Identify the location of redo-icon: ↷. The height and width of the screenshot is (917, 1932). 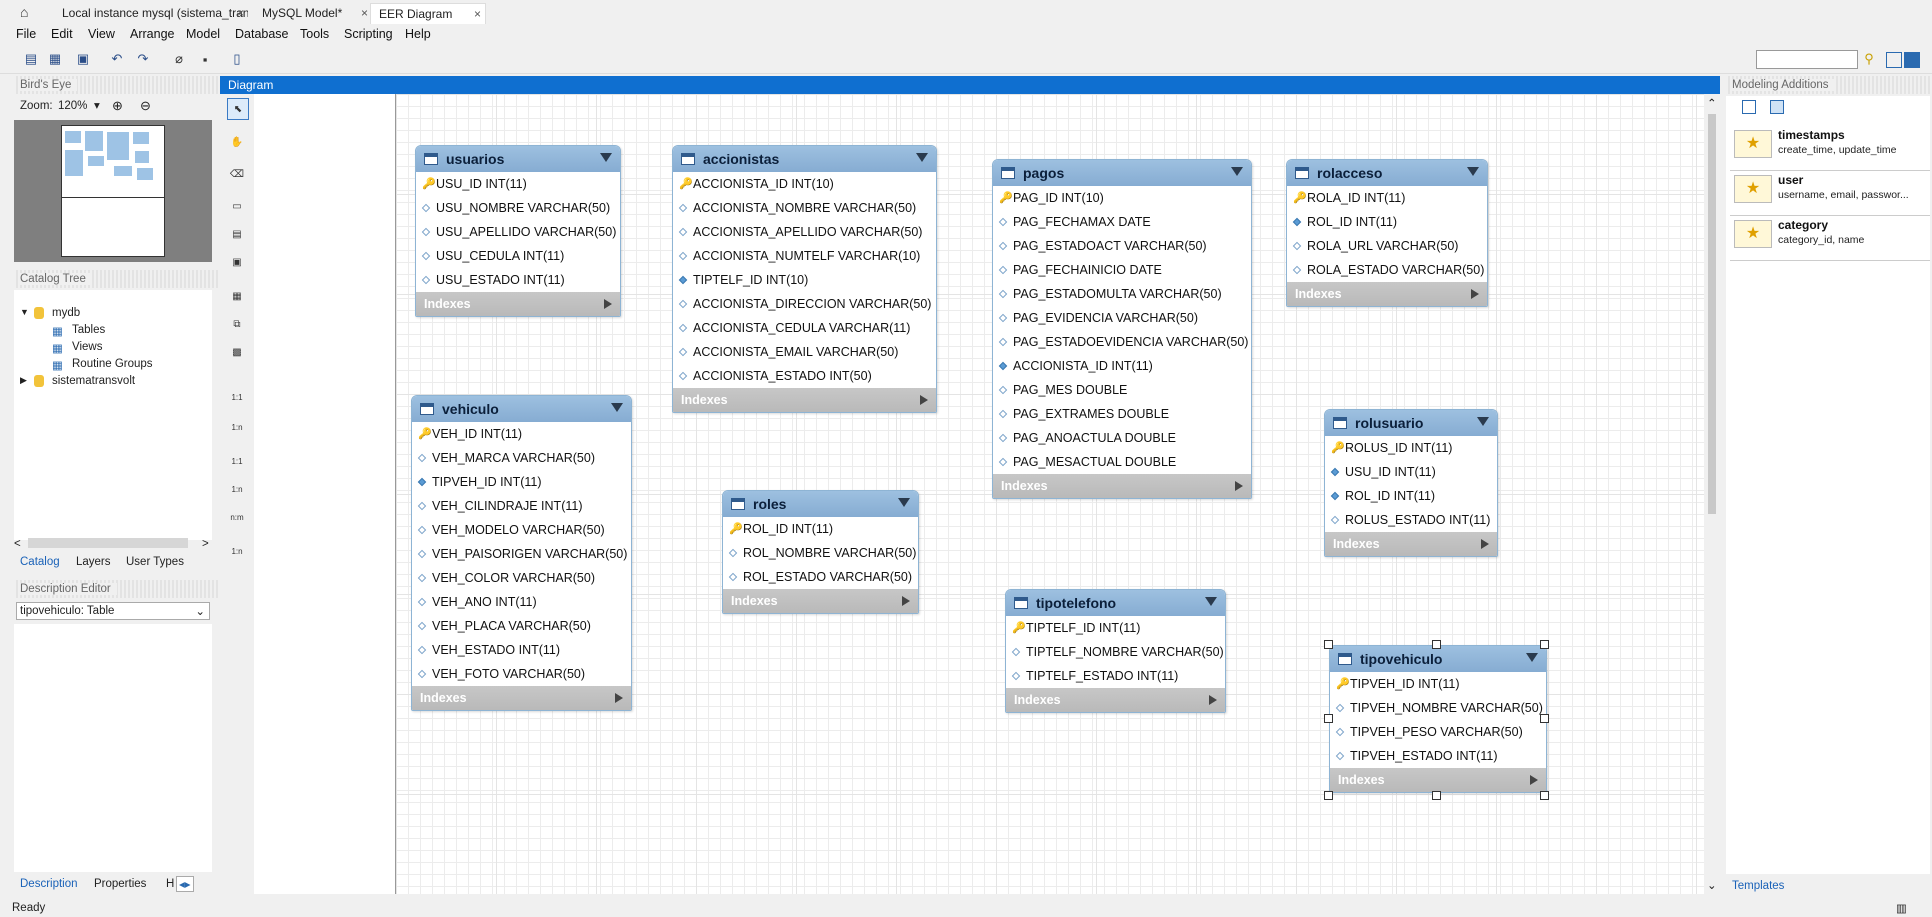
(143, 59).